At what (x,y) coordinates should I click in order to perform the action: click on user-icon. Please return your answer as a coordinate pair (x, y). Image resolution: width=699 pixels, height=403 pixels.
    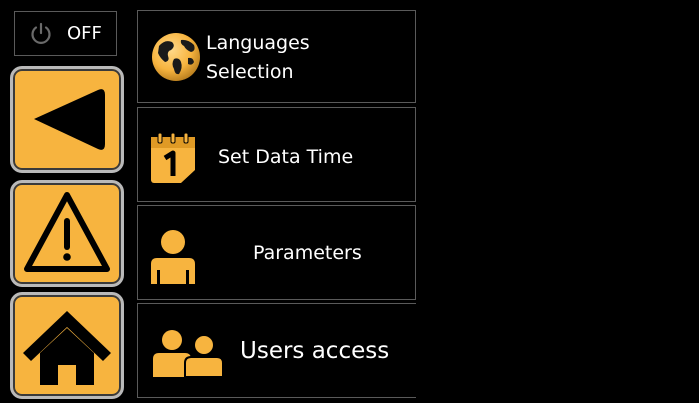
    Looking at the image, I should click on (173, 257).